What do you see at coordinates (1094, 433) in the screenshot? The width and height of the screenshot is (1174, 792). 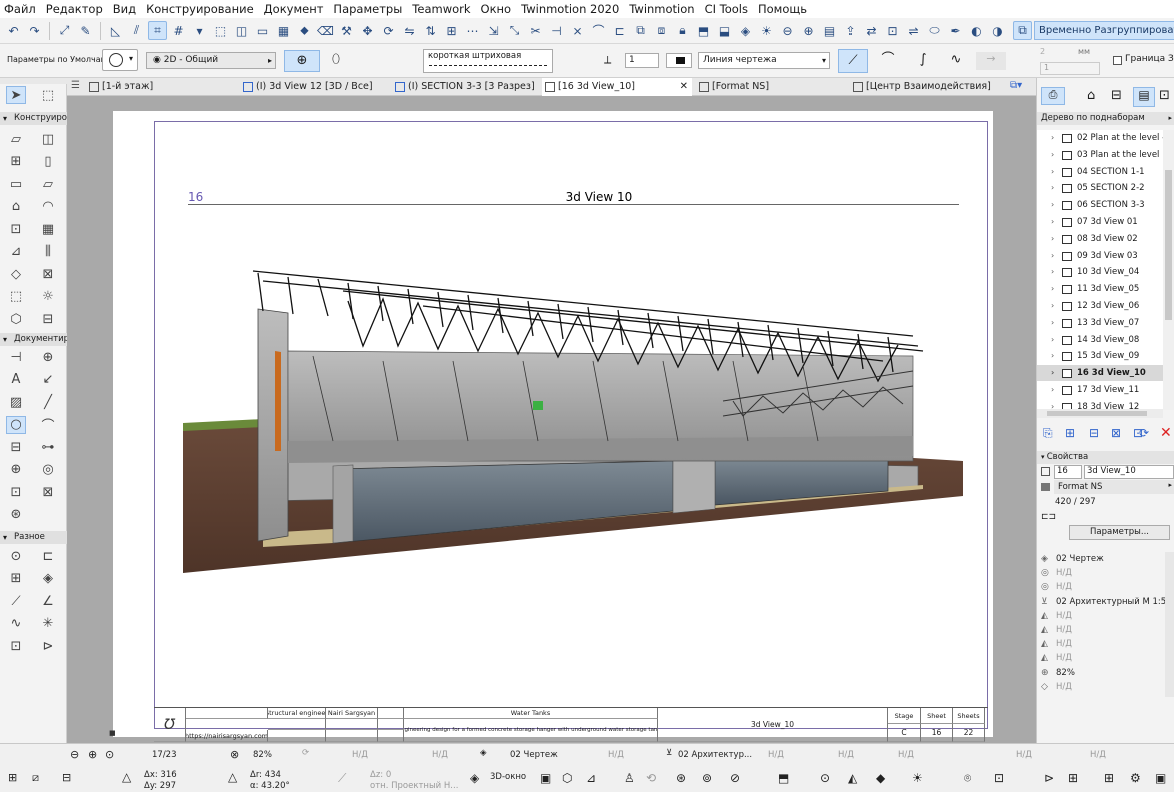 I see `new-master-icon: ⊟` at bounding box center [1094, 433].